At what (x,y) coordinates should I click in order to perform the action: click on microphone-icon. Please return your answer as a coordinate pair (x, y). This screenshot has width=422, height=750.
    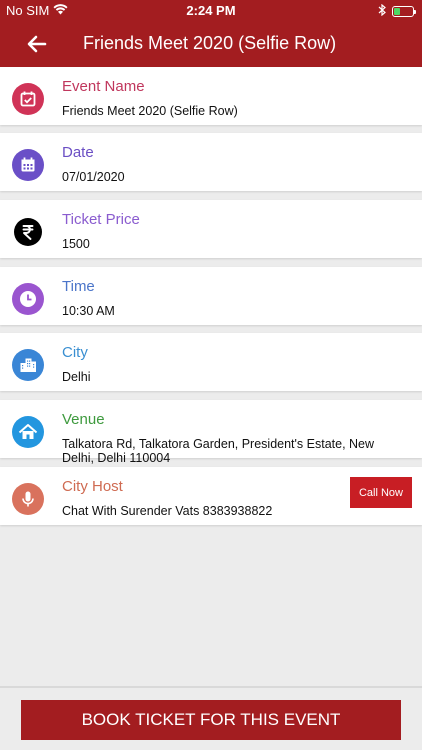
    Looking at the image, I should click on (28, 499).